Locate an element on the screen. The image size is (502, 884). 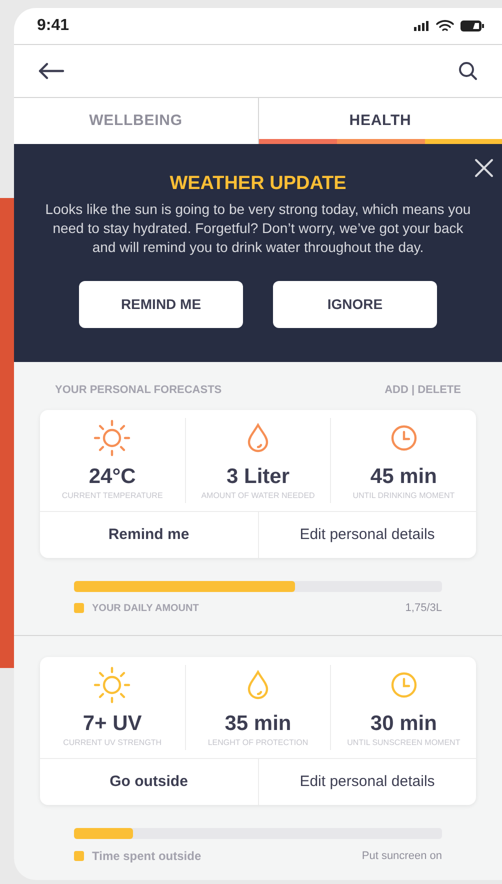
banner-button: REMIND ME is located at coordinates (161, 304).